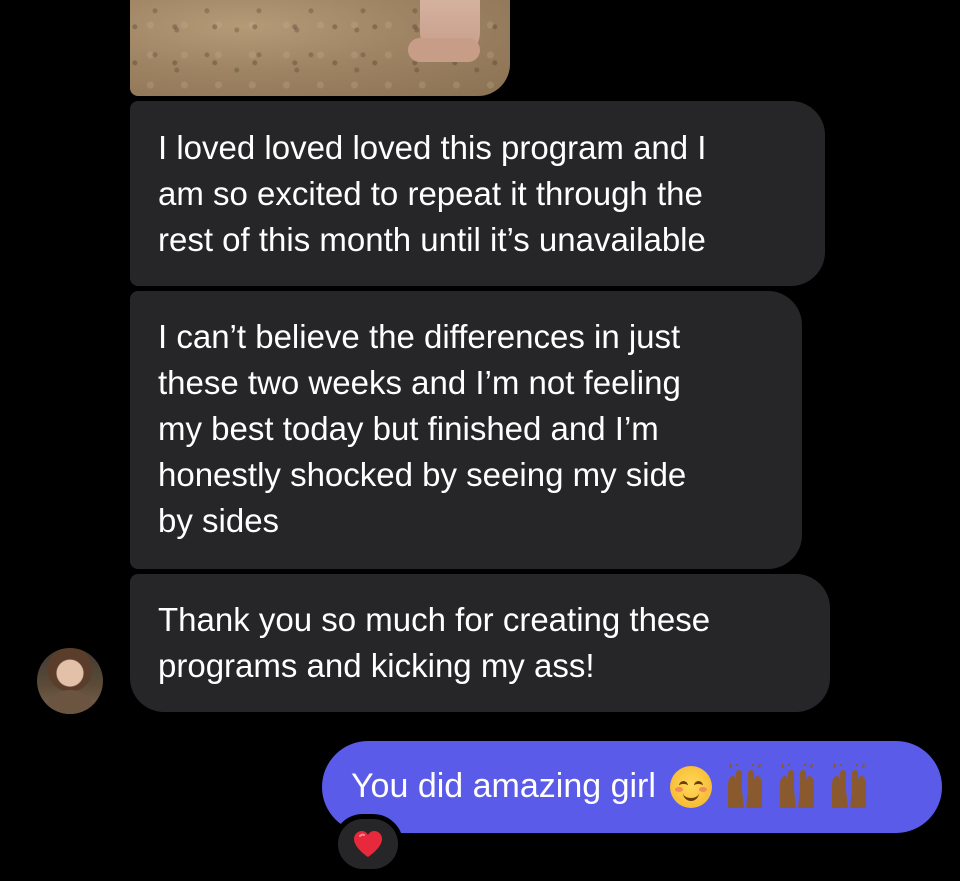 Image resolution: width=960 pixels, height=881 pixels. Describe the element at coordinates (408, 428) in the screenshot. I see `message-text-line: my best today but finished and I’m` at that location.